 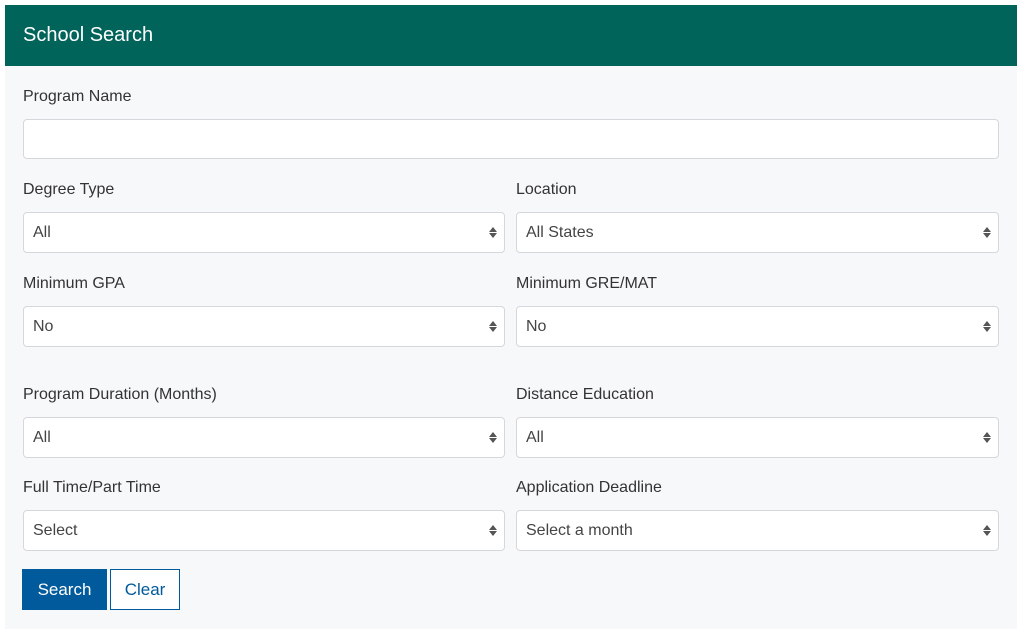 What do you see at coordinates (560, 232) in the screenshot?
I see `location-value: All States` at bounding box center [560, 232].